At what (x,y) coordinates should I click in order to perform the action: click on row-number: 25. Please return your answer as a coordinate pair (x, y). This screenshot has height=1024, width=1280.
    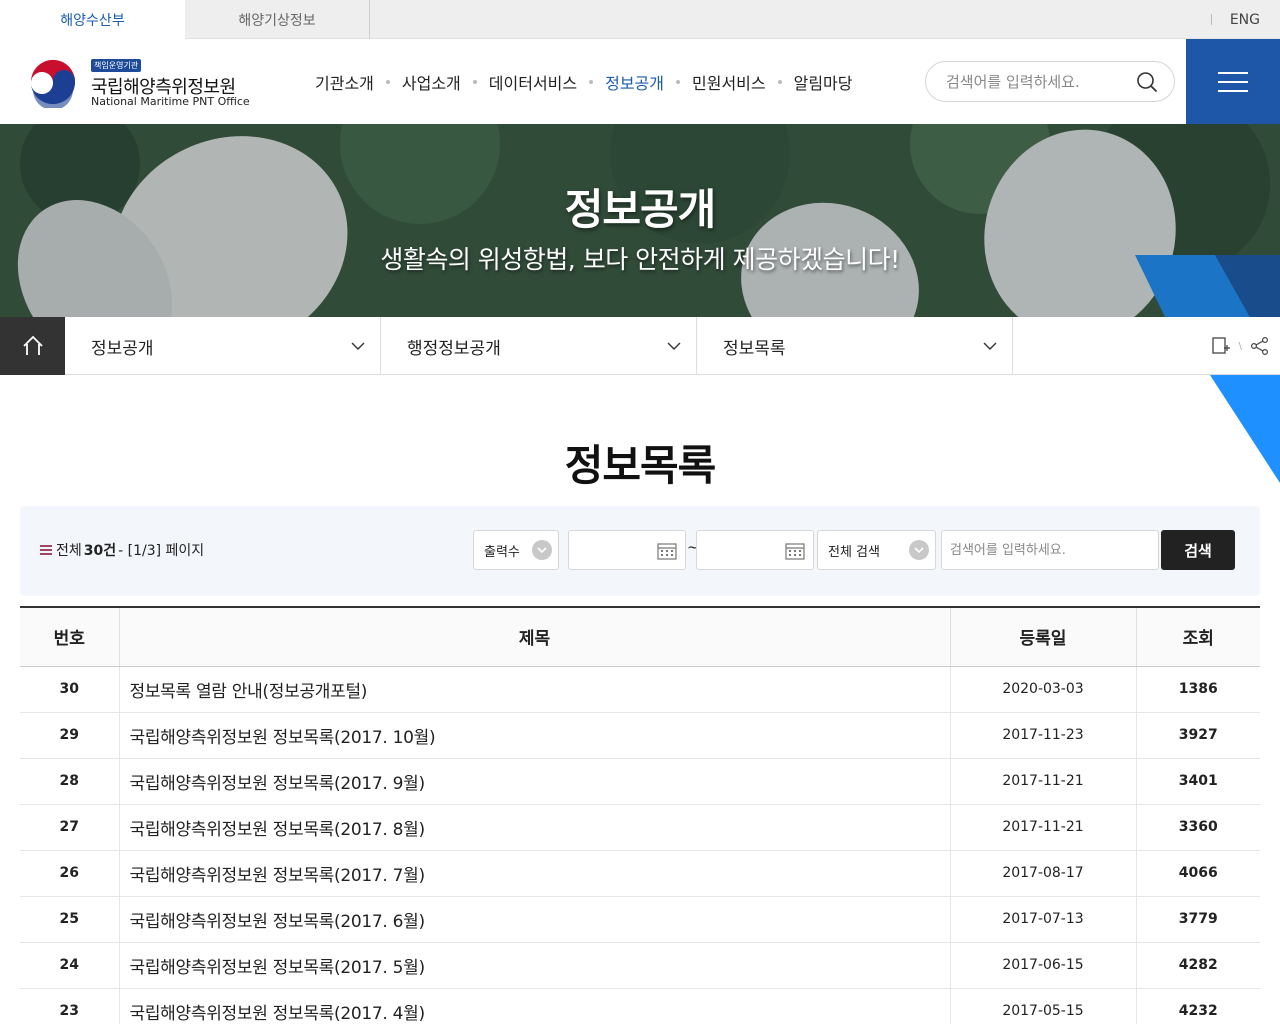
    Looking at the image, I should click on (69, 919).